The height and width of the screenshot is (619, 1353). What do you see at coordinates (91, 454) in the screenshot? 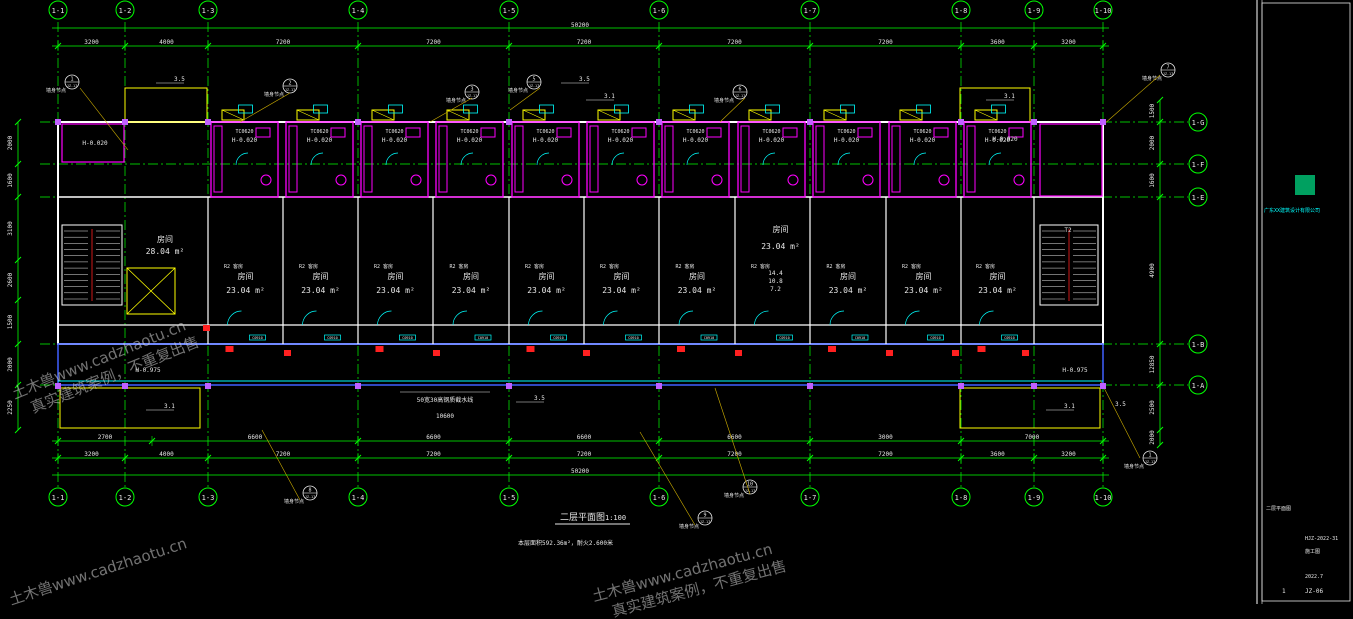
I see `bottom-dim-label-0: 3200` at bounding box center [91, 454].